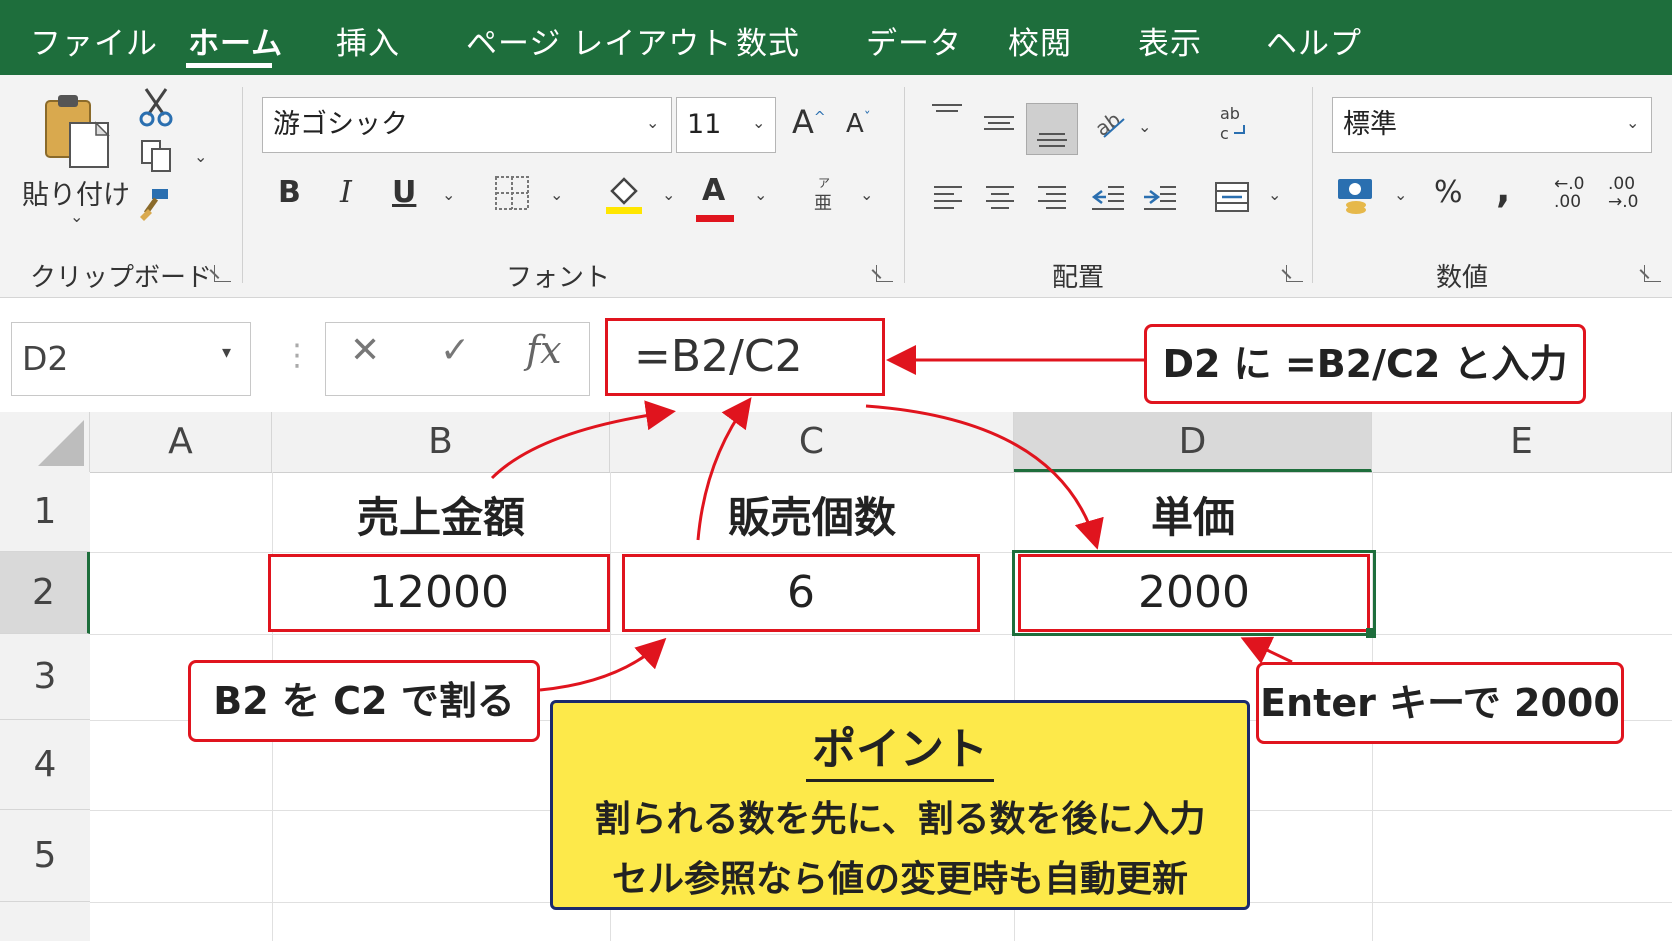 This screenshot has height=941, width=1672. I want to click on formula-input: =B2/C2, so click(745, 357).